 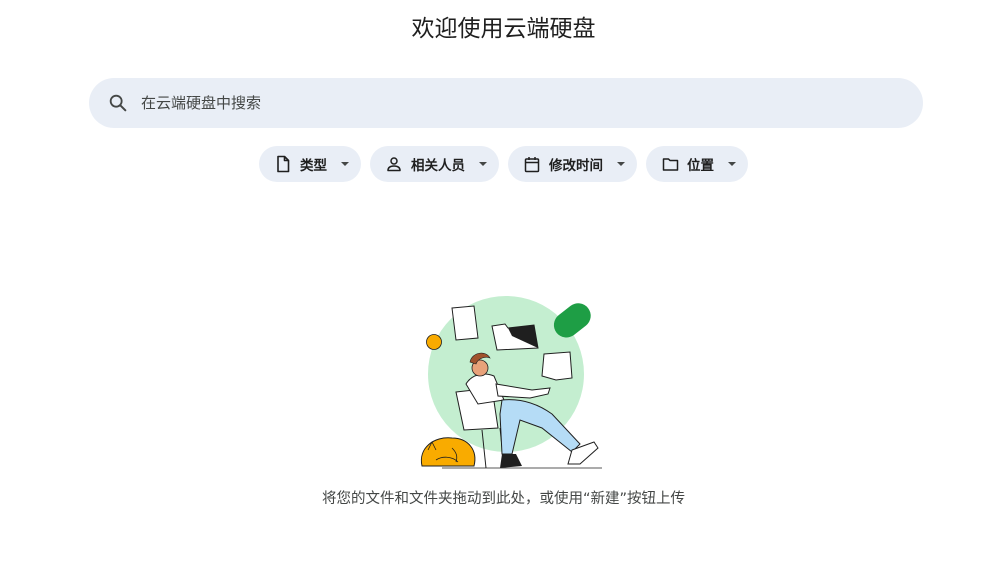 I want to click on search-input, so click(x=511, y=103).